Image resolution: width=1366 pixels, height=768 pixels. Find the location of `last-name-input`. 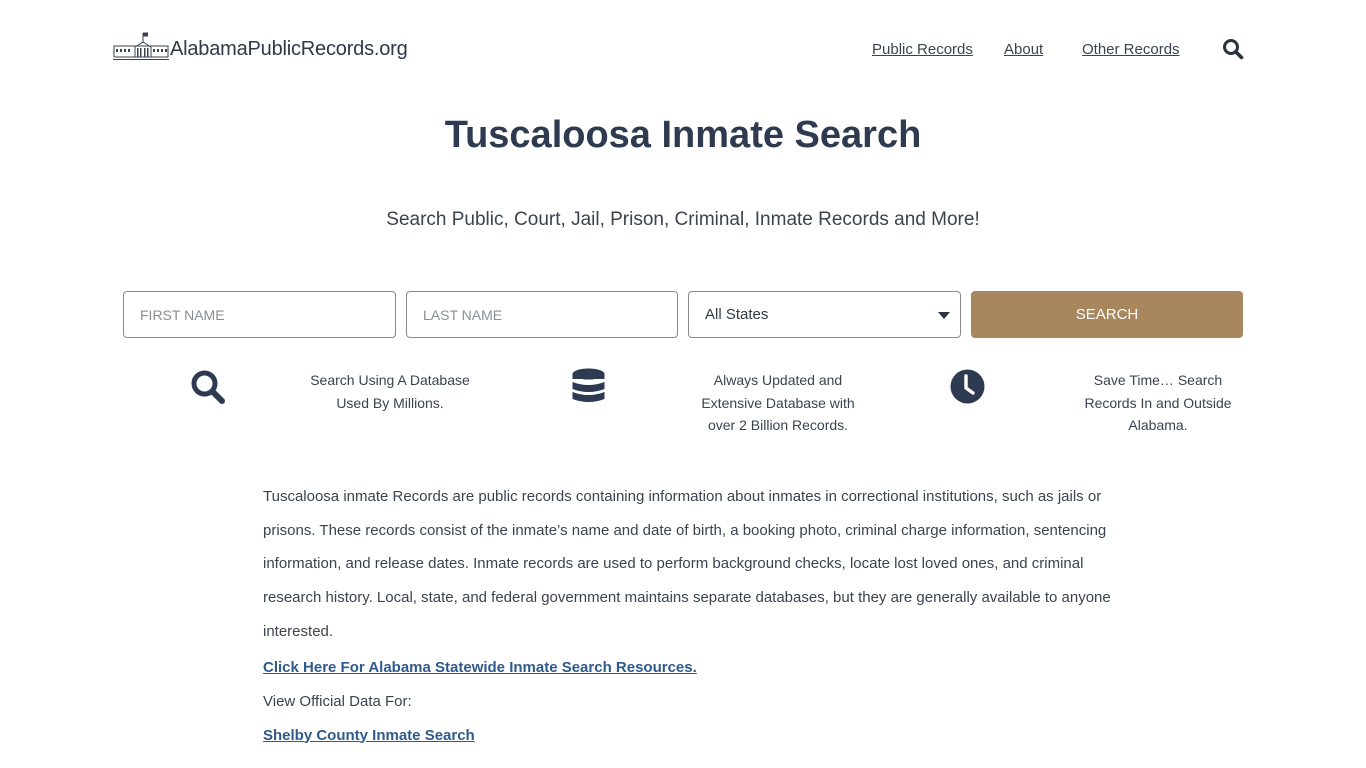

last-name-input is located at coordinates (542, 314).